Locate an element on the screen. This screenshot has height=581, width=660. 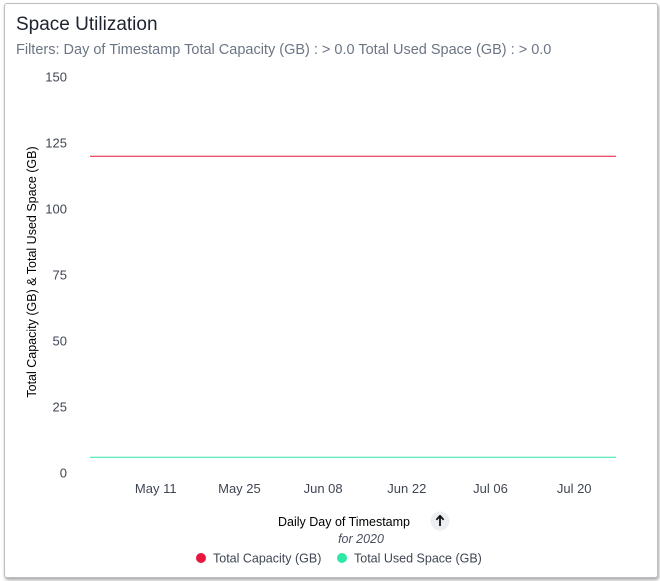
y-tick-label: 0 is located at coordinates (63, 473).